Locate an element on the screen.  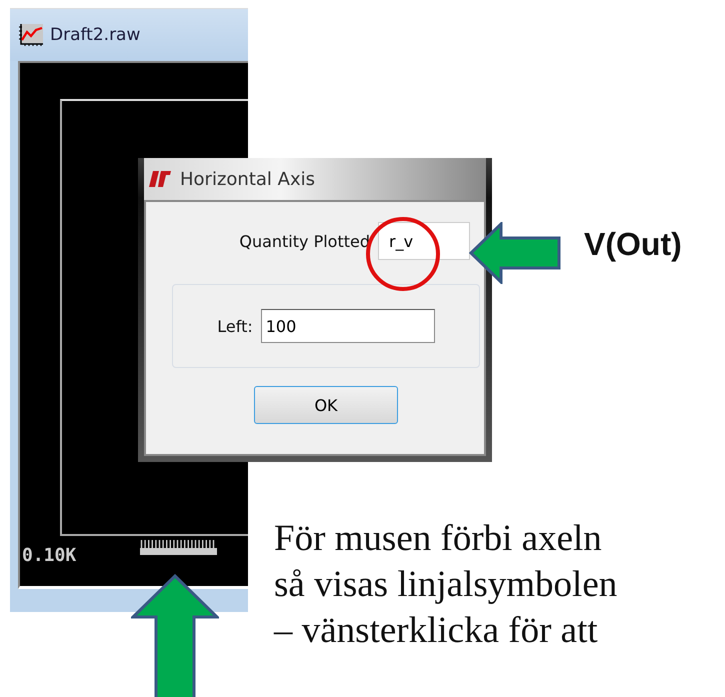
caption-text: så visas linjalsymbolen is located at coordinates (446, 585).